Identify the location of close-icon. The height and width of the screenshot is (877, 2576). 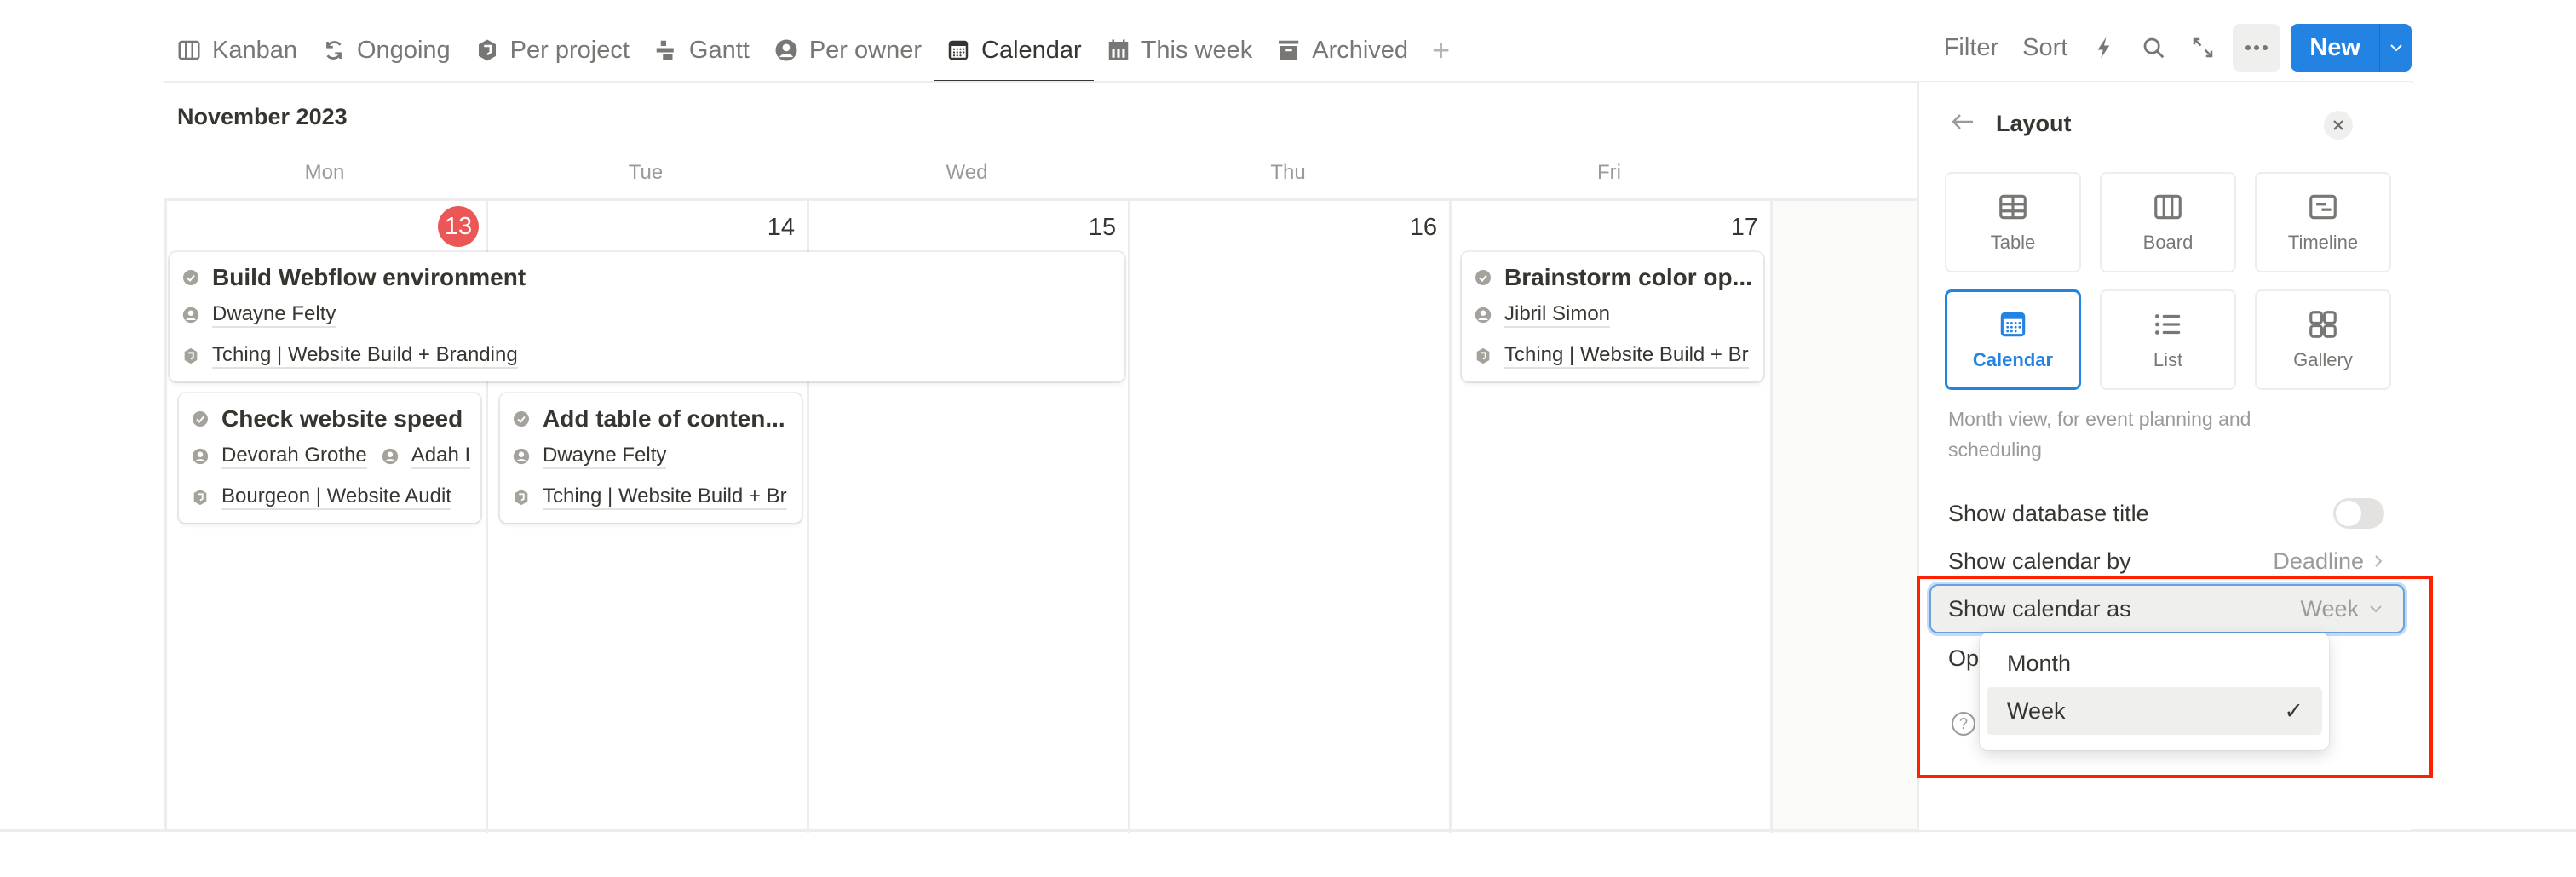
(2339, 126).